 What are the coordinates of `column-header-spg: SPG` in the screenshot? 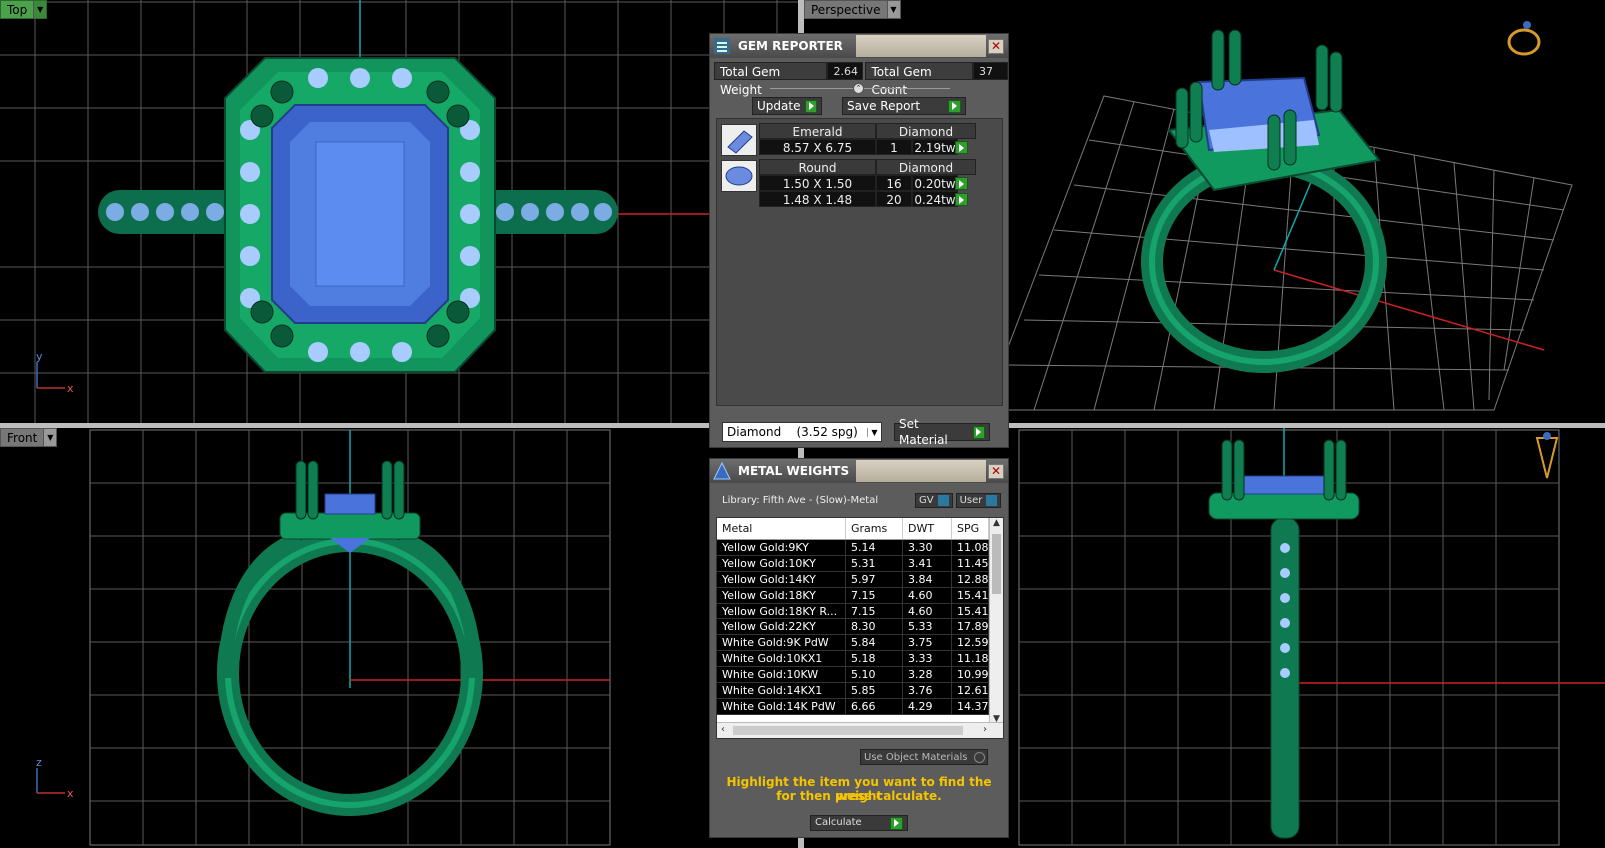 It's located at (970, 528).